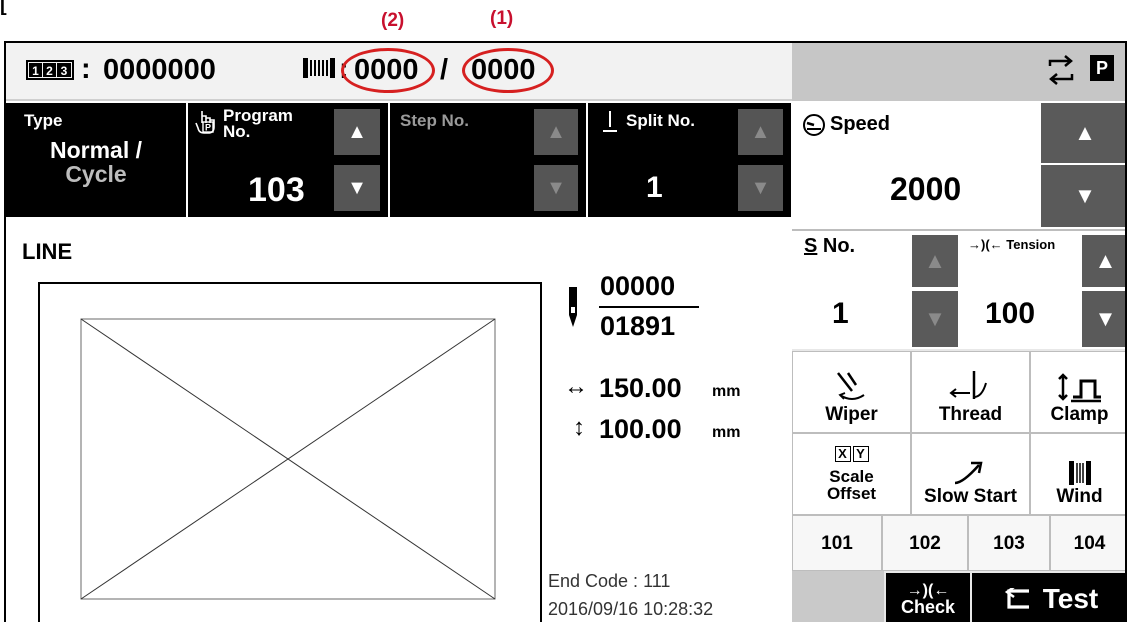 This screenshot has width=1127, height=622. I want to click on step-label: Step No., so click(434, 120).